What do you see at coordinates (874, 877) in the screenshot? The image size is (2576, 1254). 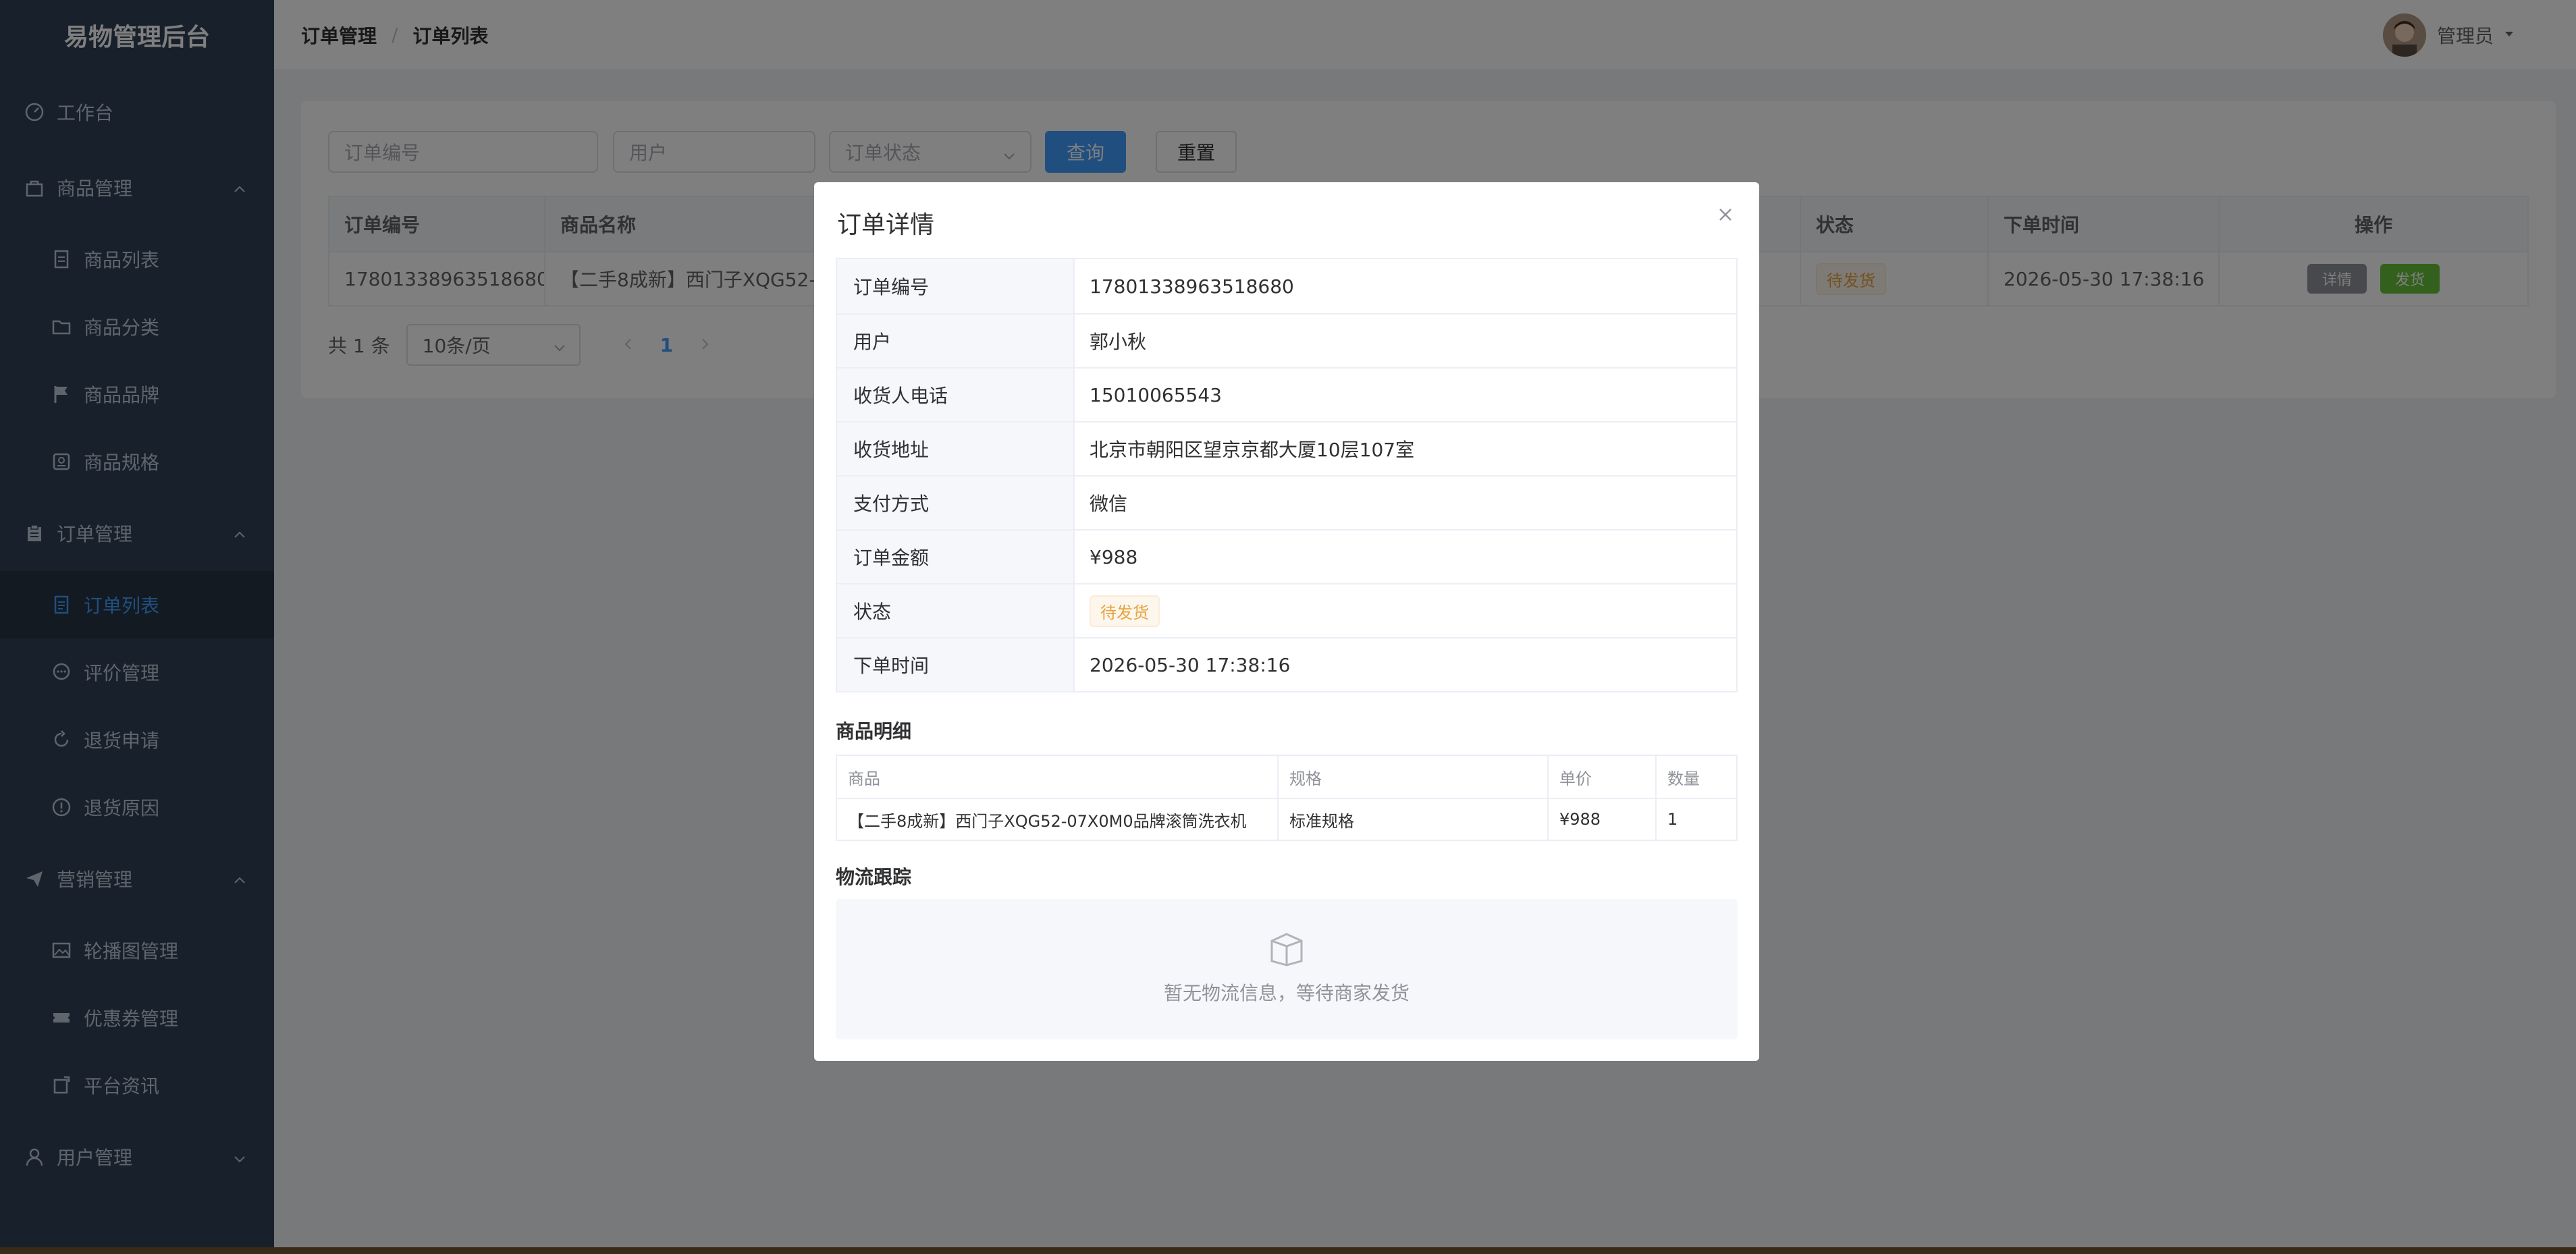 I see `logistics-section-title: 物流跟踪` at bounding box center [874, 877].